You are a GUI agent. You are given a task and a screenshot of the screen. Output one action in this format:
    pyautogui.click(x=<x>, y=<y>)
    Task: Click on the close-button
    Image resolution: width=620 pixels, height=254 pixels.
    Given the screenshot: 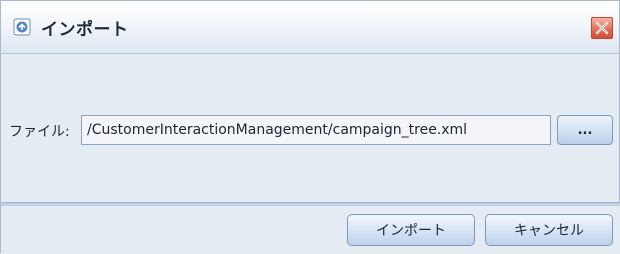 What is the action you would take?
    pyautogui.click(x=602, y=28)
    